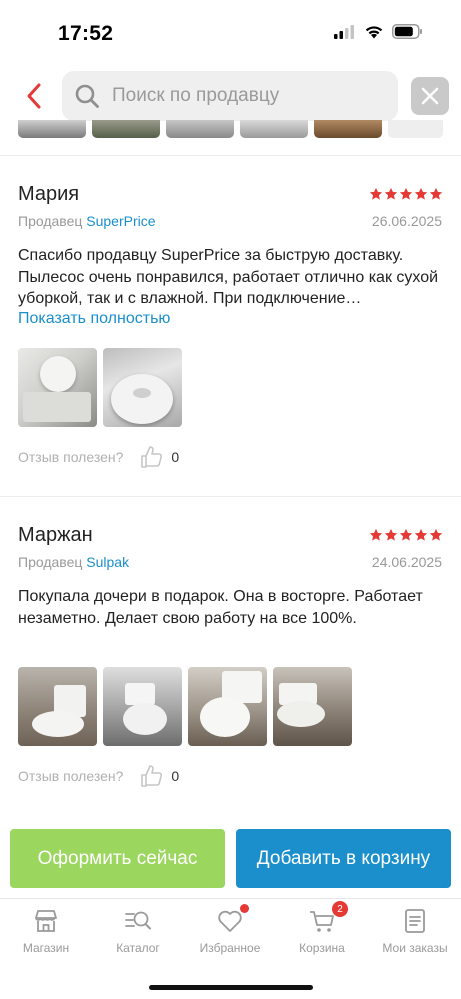 The width and height of the screenshot is (461, 999). I want to click on status-bar: 17:52, so click(230, 33).